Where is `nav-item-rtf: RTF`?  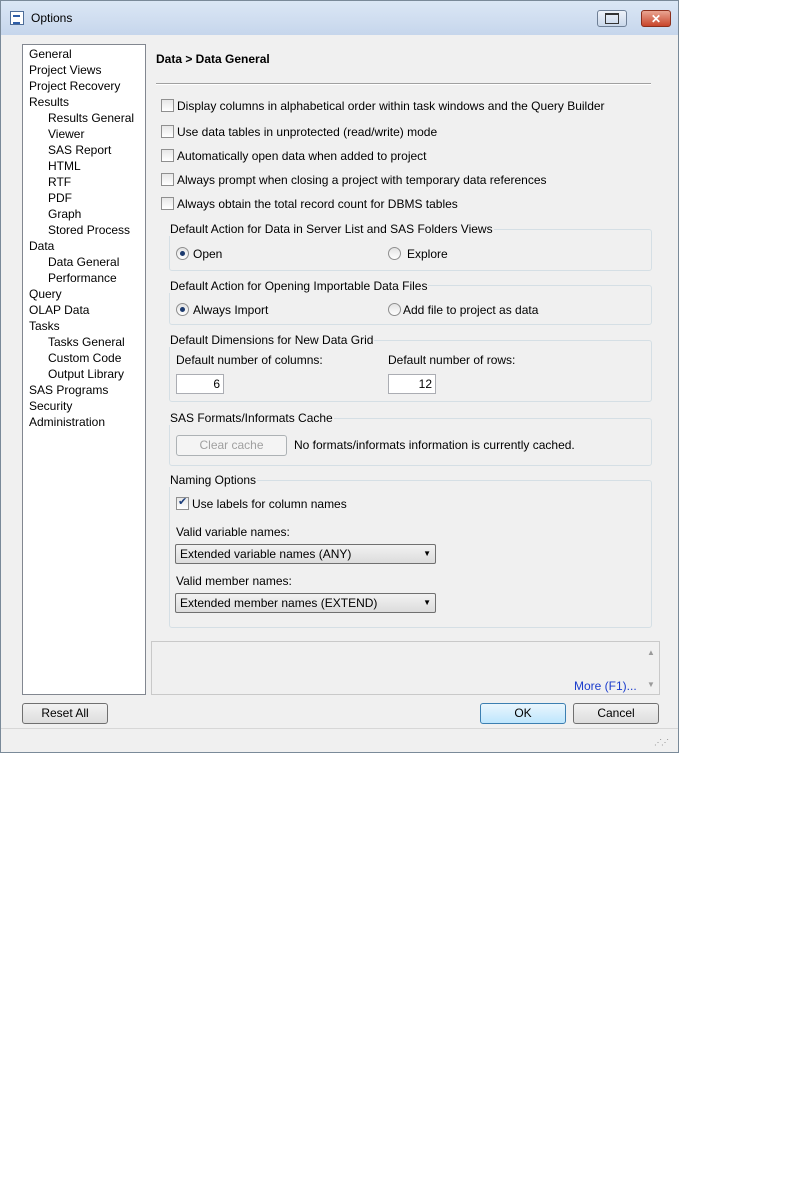 nav-item-rtf: RTF is located at coordinates (59, 182).